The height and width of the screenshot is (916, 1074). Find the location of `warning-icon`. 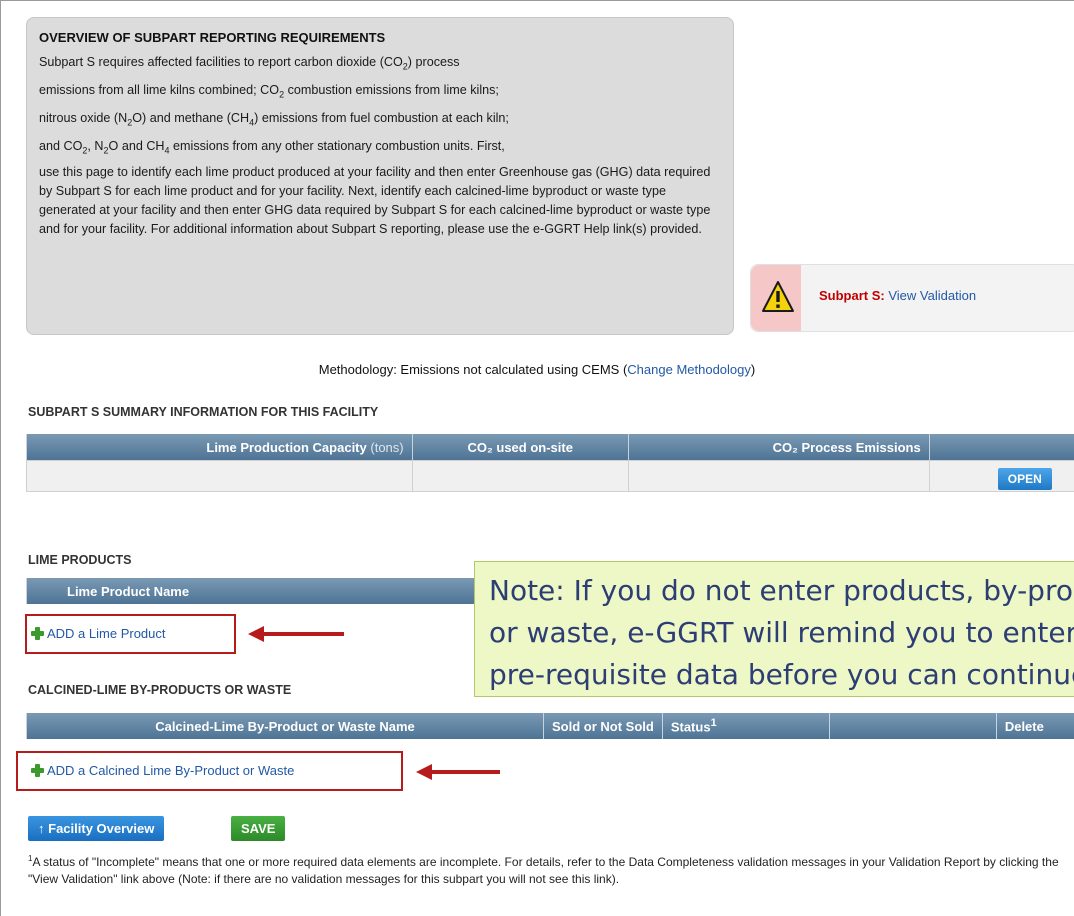

warning-icon is located at coordinates (778, 296).